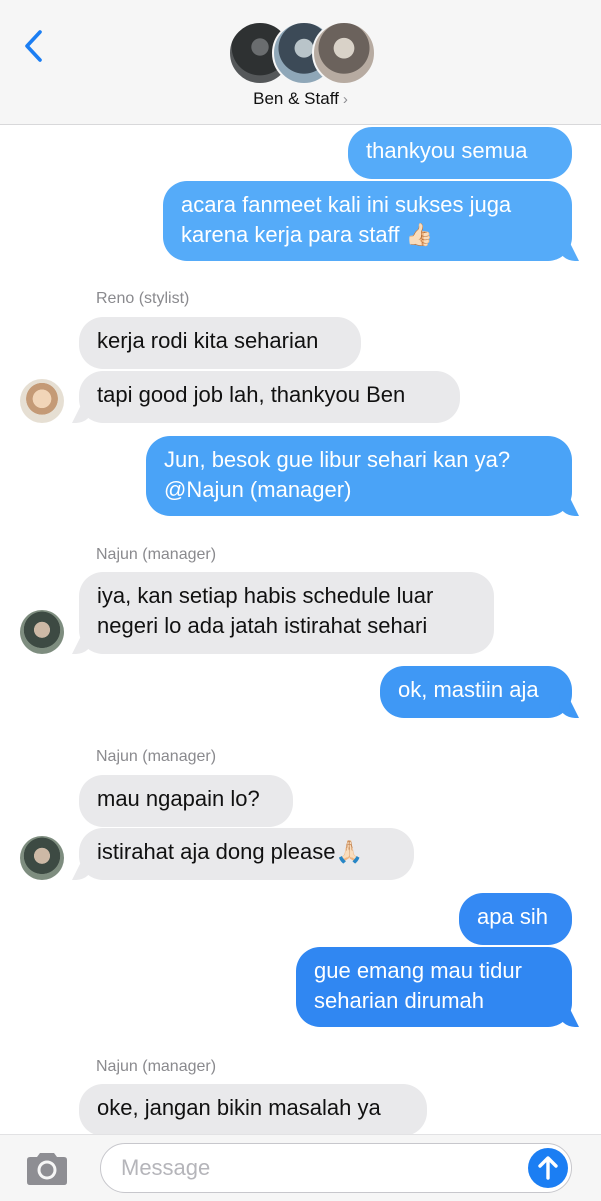  I want to click on conversation-title: Ben & Staff ›, so click(300, 99).